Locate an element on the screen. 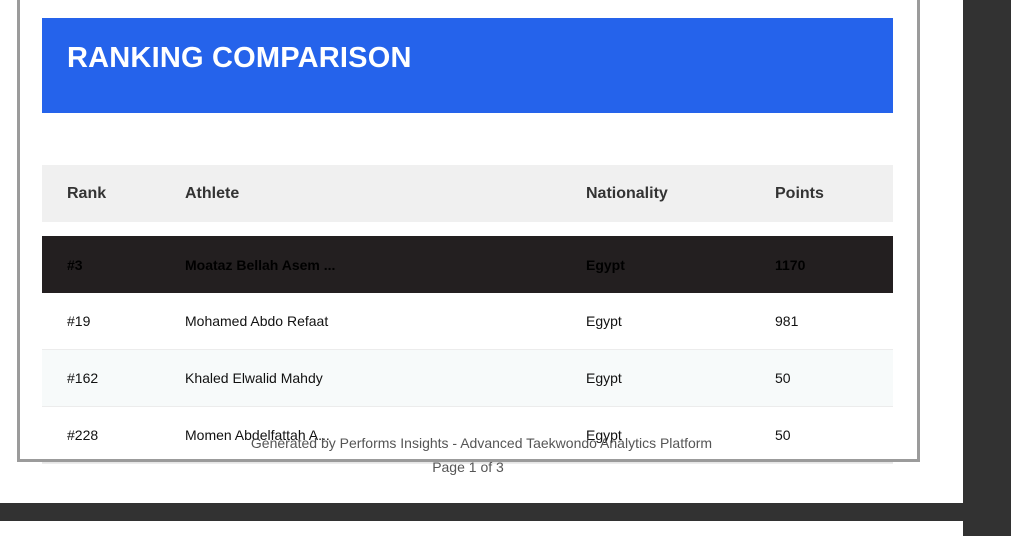  cell-rank: #3 is located at coordinates (75, 264).